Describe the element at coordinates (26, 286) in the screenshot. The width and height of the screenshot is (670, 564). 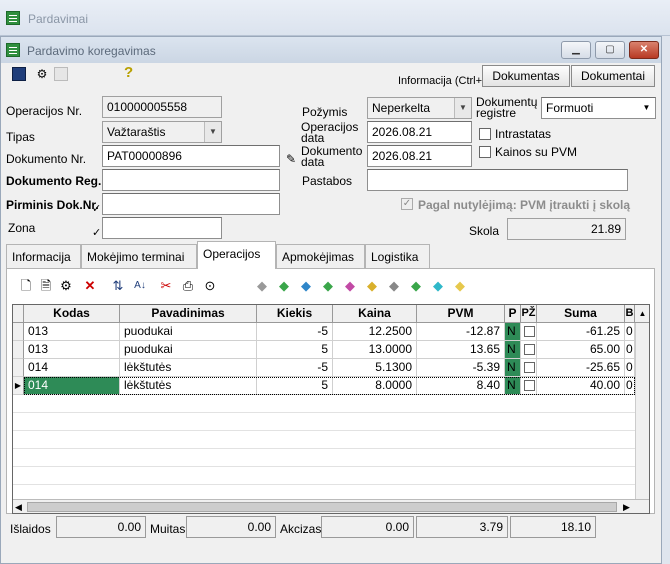
I see `new-document-icon: 🗋` at that location.